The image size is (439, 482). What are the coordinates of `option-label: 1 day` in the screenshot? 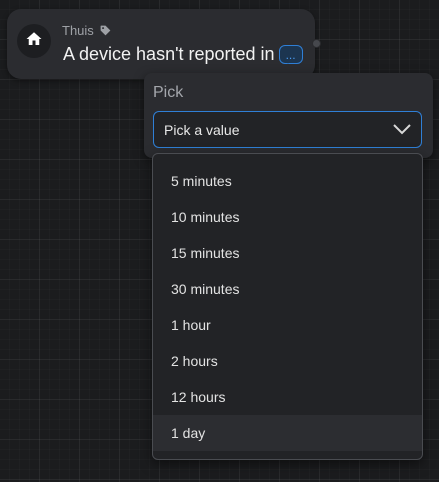 It's located at (188, 433).